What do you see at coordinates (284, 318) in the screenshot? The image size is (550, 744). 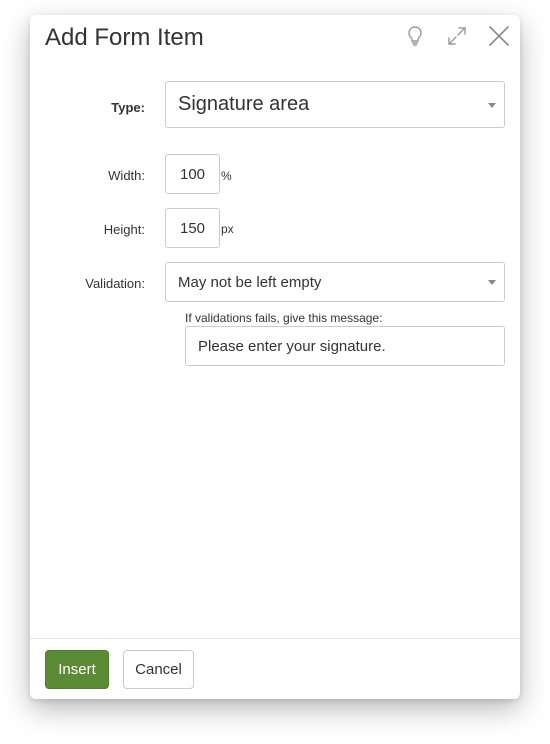 I see `validation-message-hint: If validations fails, give this message:` at bounding box center [284, 318].